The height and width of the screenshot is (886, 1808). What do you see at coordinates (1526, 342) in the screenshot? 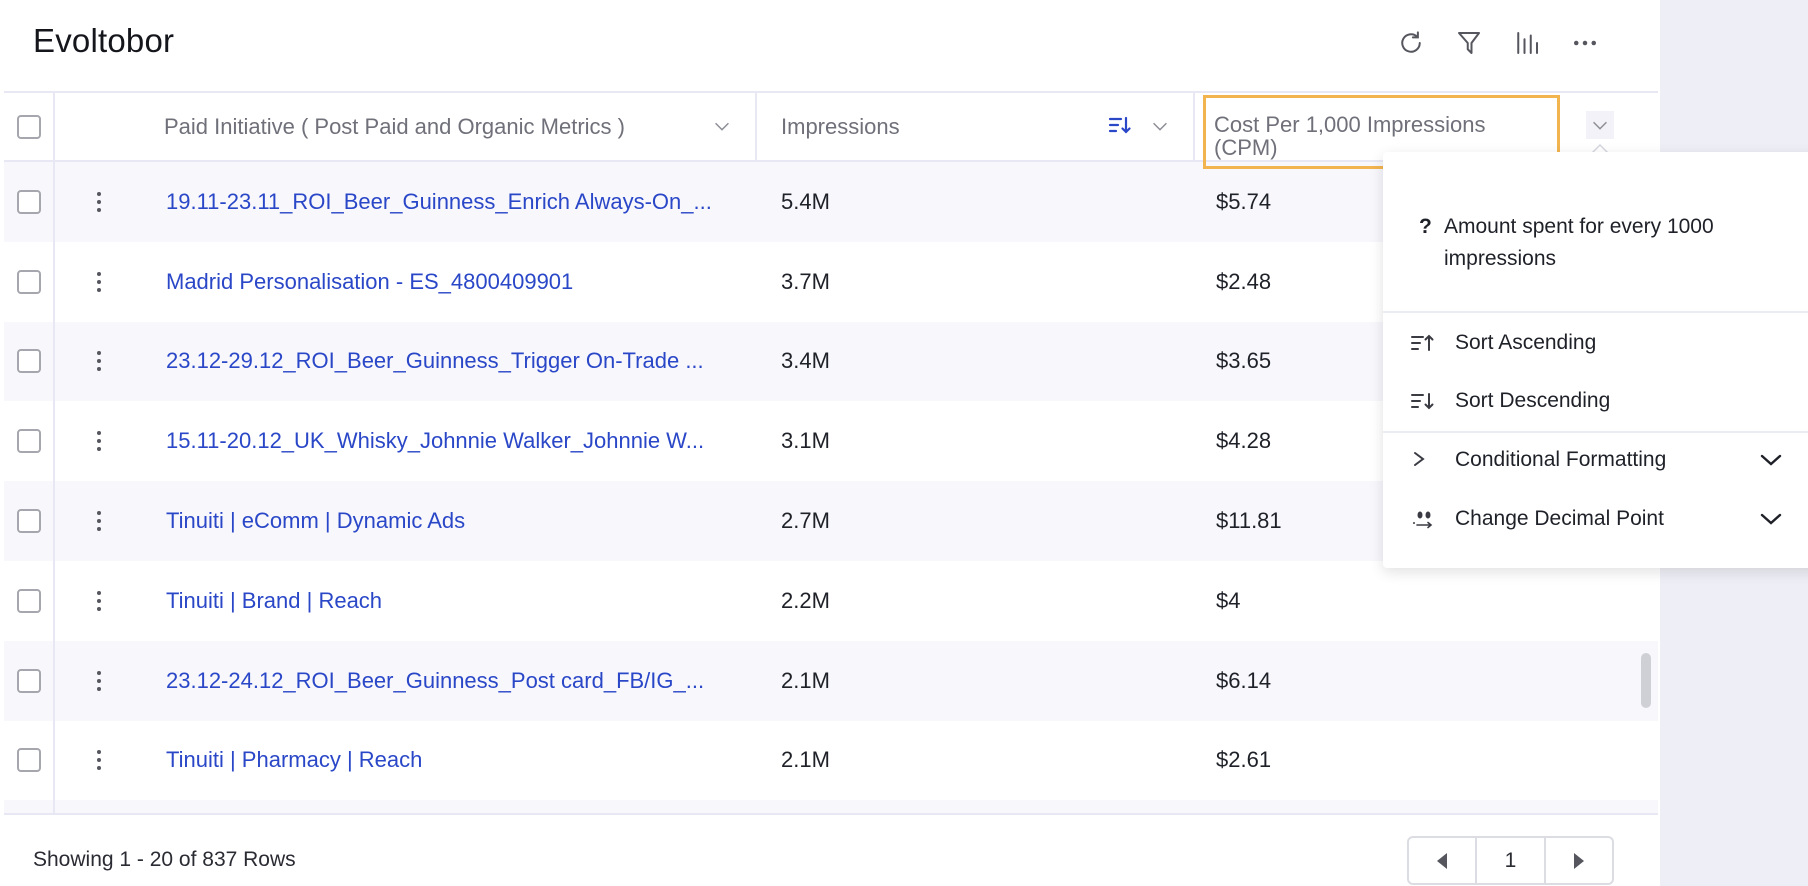
I see `menu-item-label: Sort Ascending` at bounding box center [1526, 342].